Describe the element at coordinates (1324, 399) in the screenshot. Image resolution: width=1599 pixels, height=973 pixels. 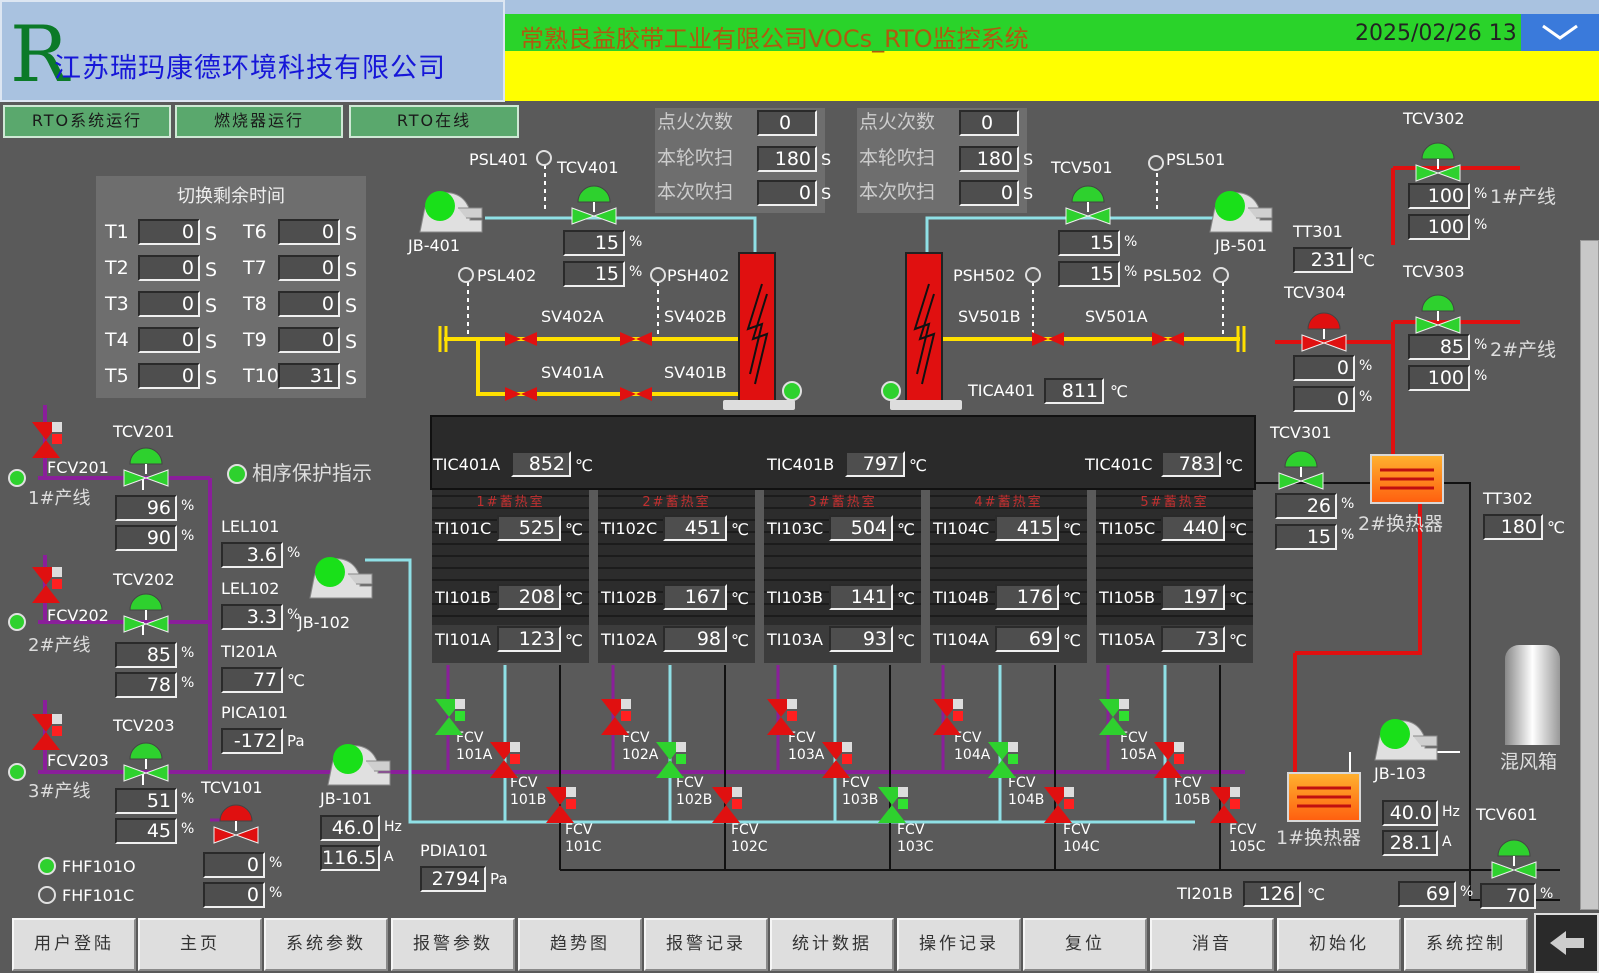
I see `tcv304-fb: 0` at that location.